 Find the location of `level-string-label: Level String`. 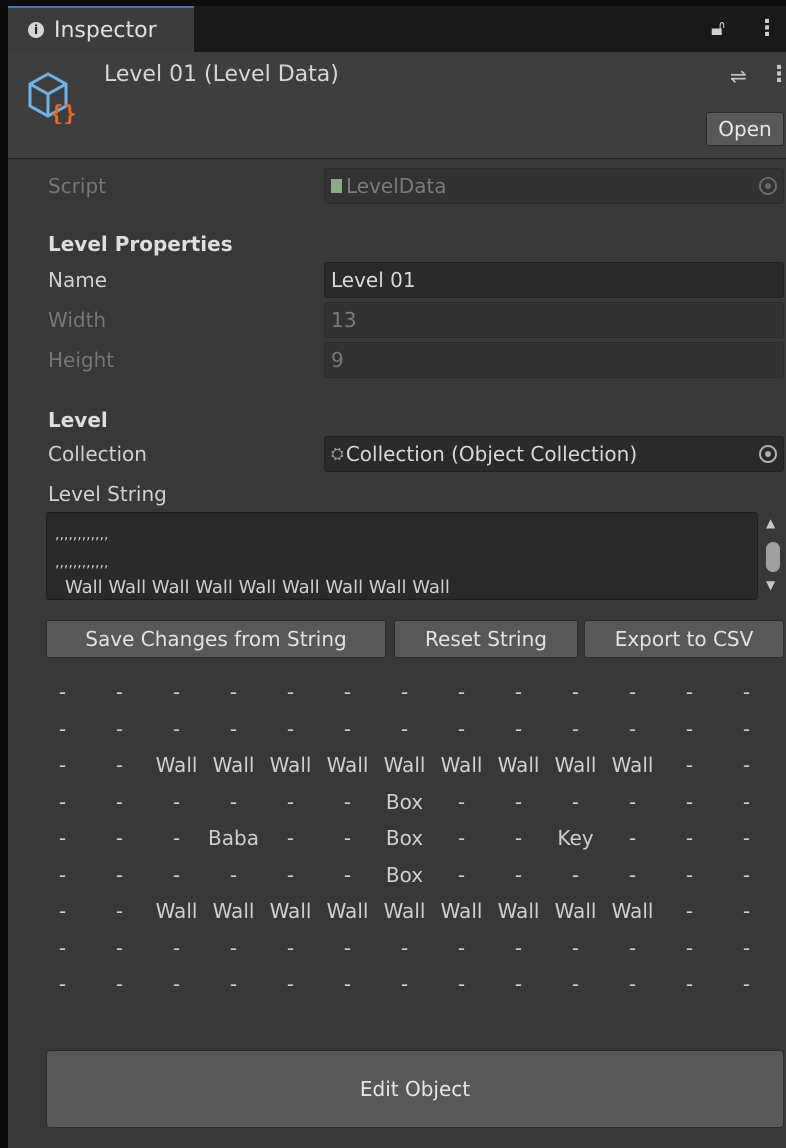

level-string-label: Level String is located at coordinates (107, 494).